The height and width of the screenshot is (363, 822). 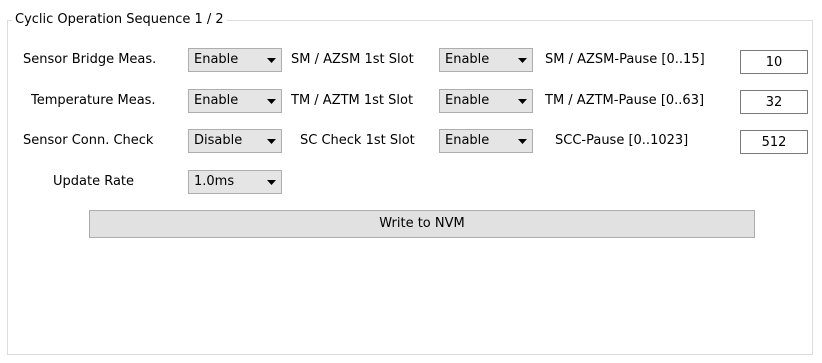 What do you see at coordinates (93, 100) in the screenshot?
I see `temperature-label: Temperature Meas.` at bounding box center [93, 100].